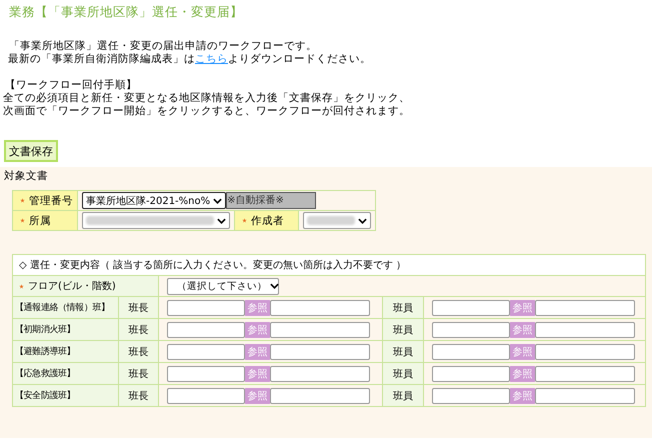  Describe the element at coordinates (211, 59) in the screenshot. I see `download-link: こちら` at that location.